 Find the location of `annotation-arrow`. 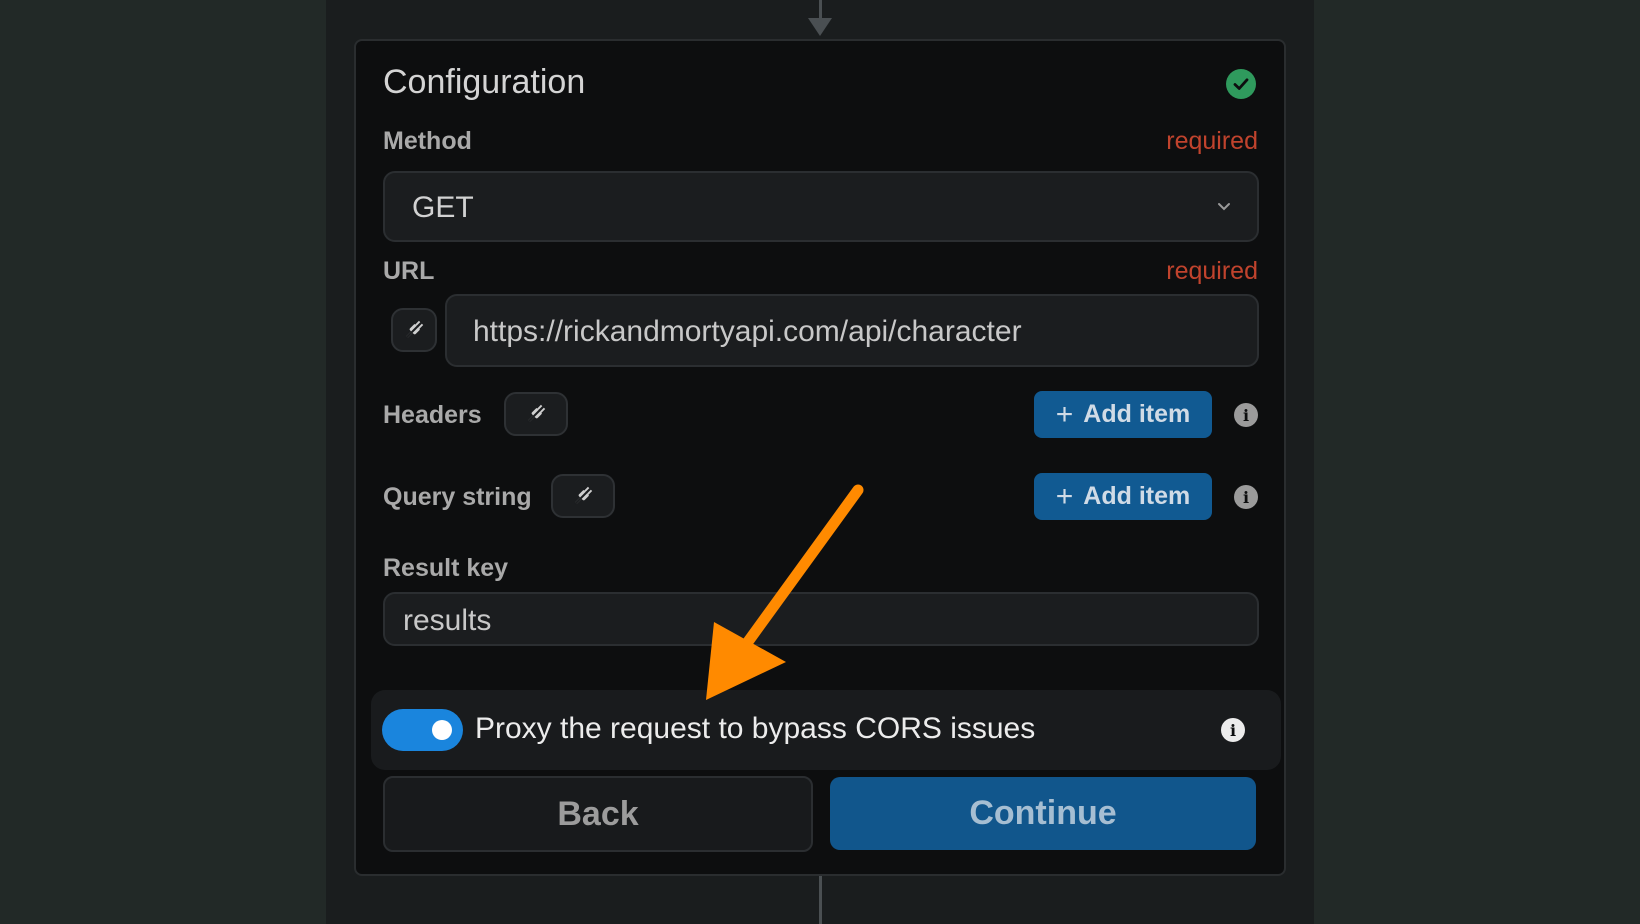

annotation-arrow is located at coordinates (785, 592).